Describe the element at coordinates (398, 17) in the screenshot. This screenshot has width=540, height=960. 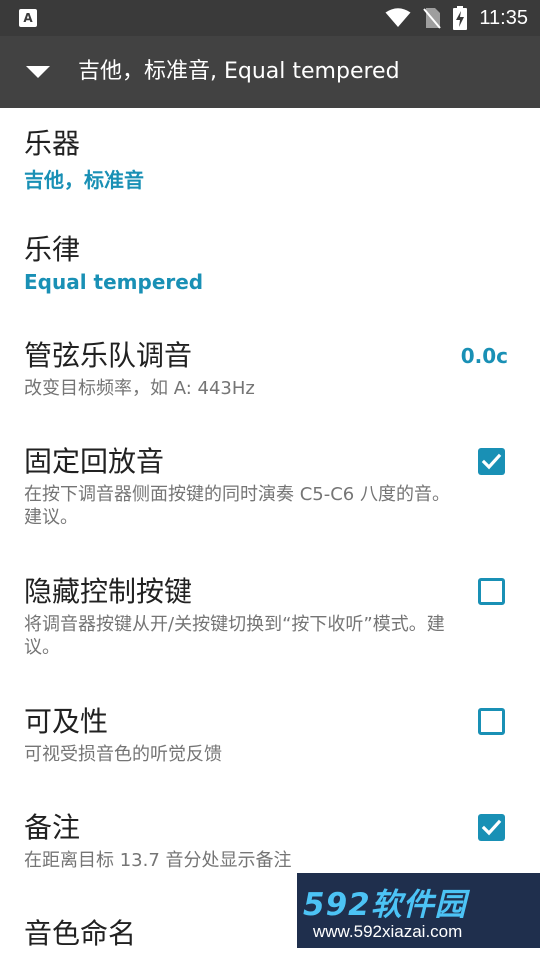
I see `wifi-icon` at that location.